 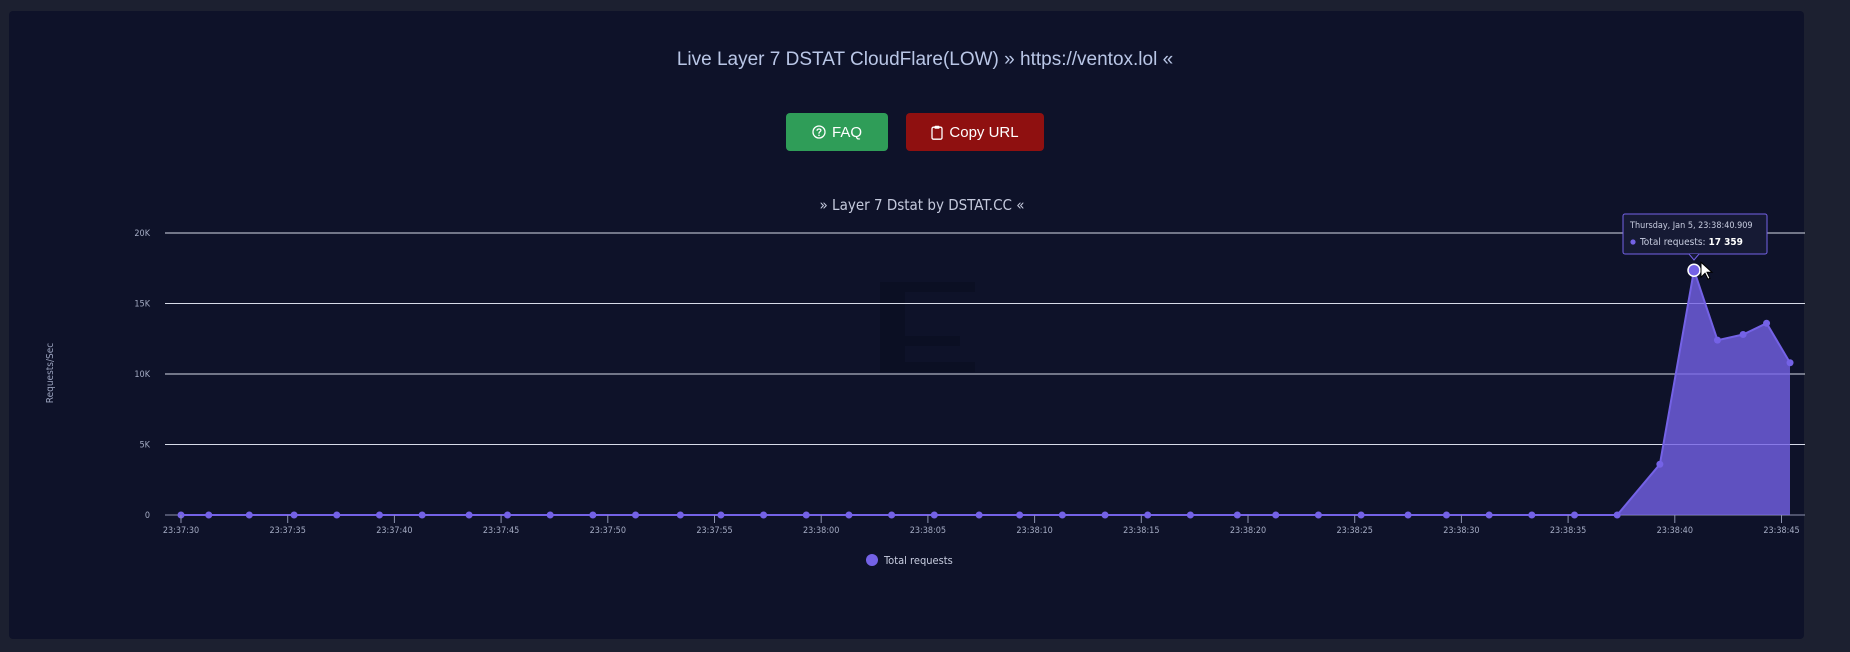 I want to click on x-tick-label: 23:38:00, so click(x=821, y=531).